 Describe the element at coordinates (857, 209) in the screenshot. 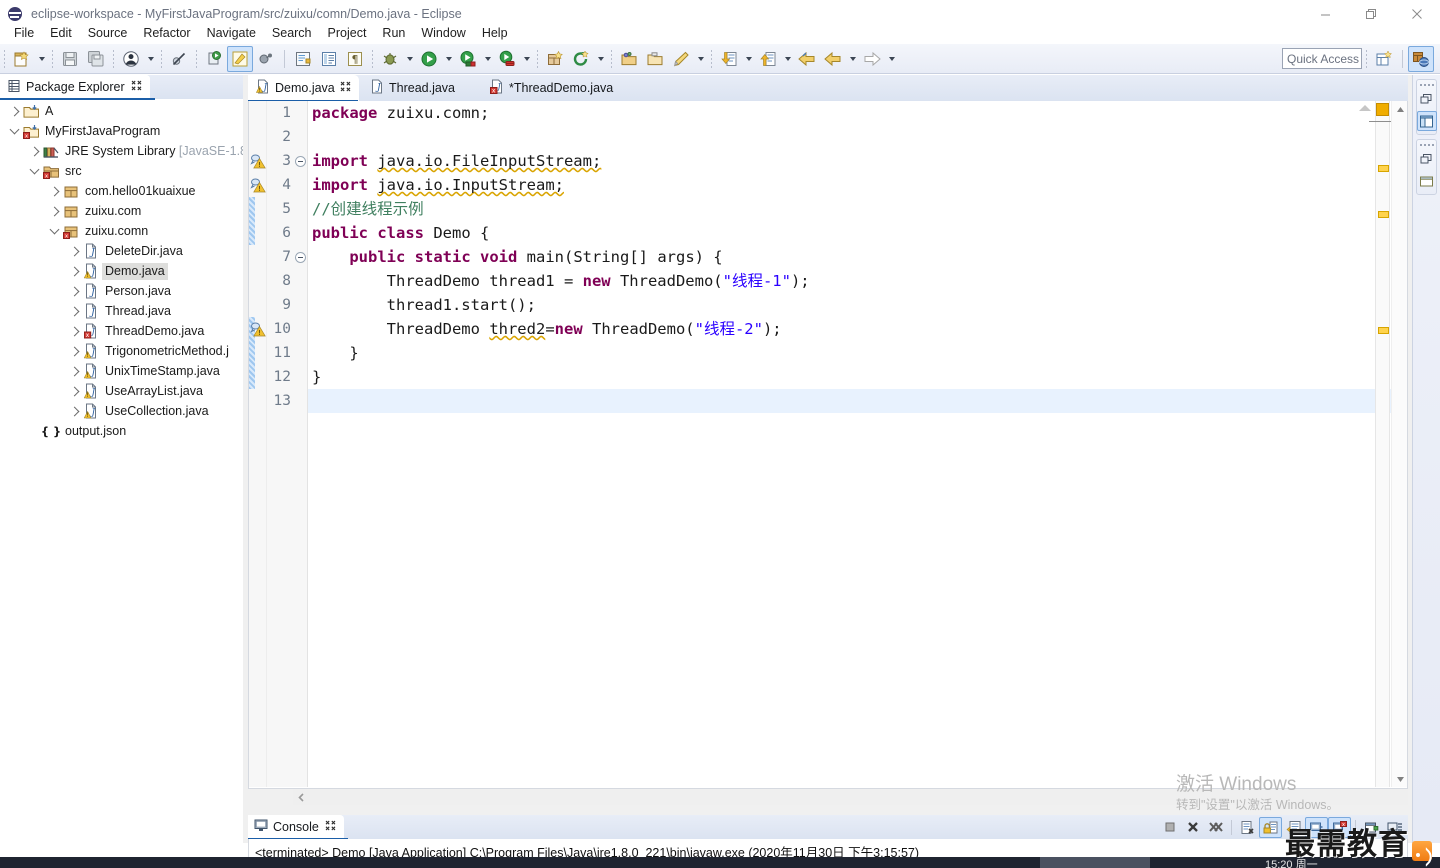

I see `code-line: //创建线程示例` at that location.